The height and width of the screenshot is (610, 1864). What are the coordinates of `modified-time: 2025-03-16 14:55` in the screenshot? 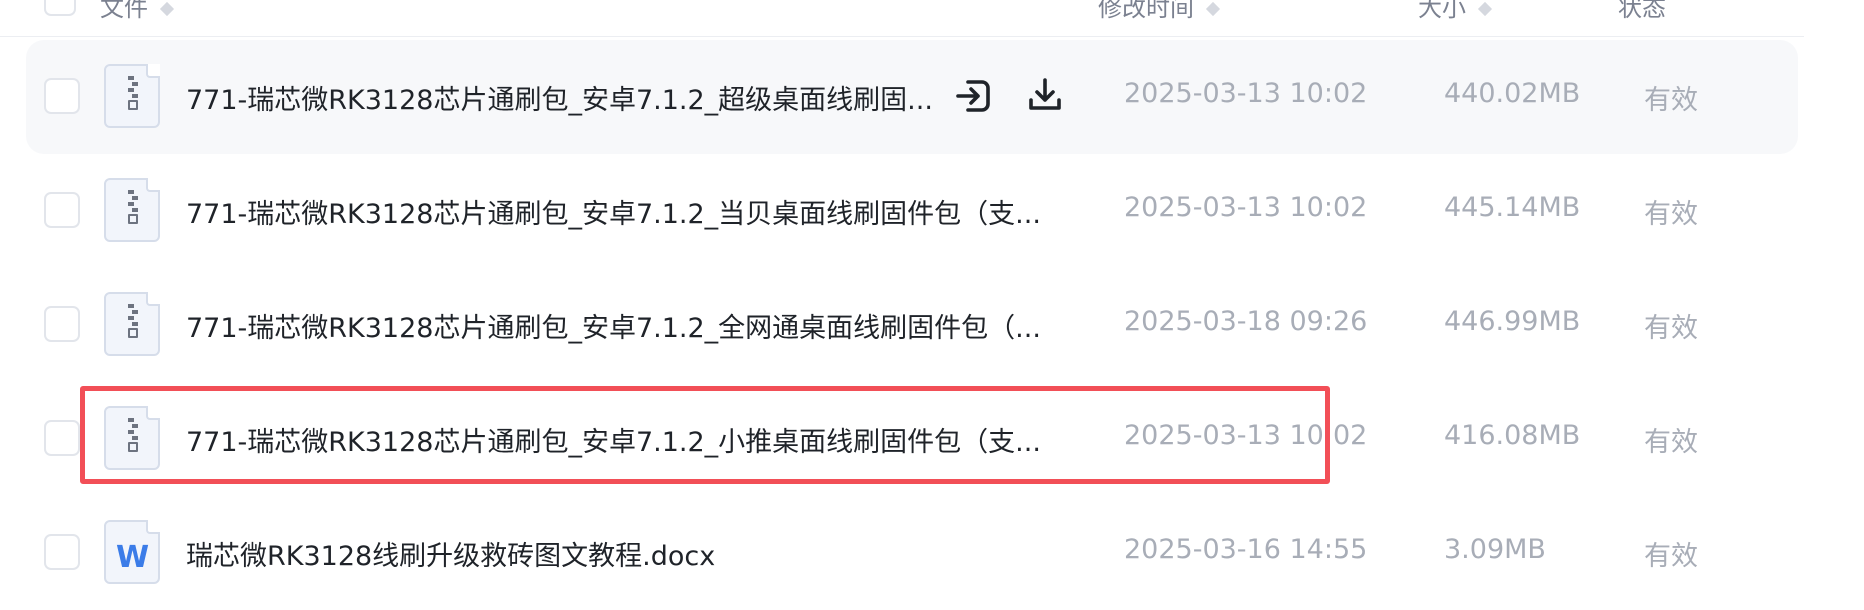 It's located at (1246, 549).